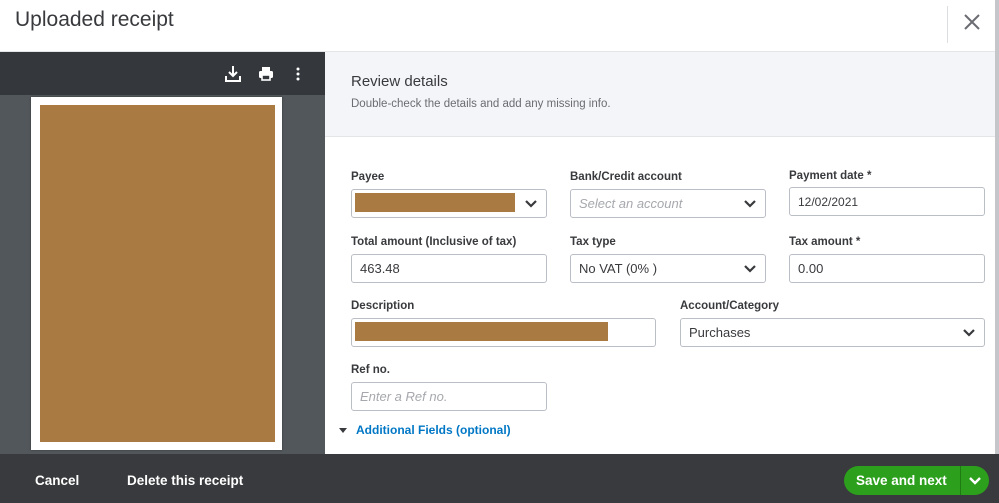  What do you see at coordinates (825, 242) in the screenshot?
I see `tax-amount-label: Tax amount *` at bounding box center [825, 242].